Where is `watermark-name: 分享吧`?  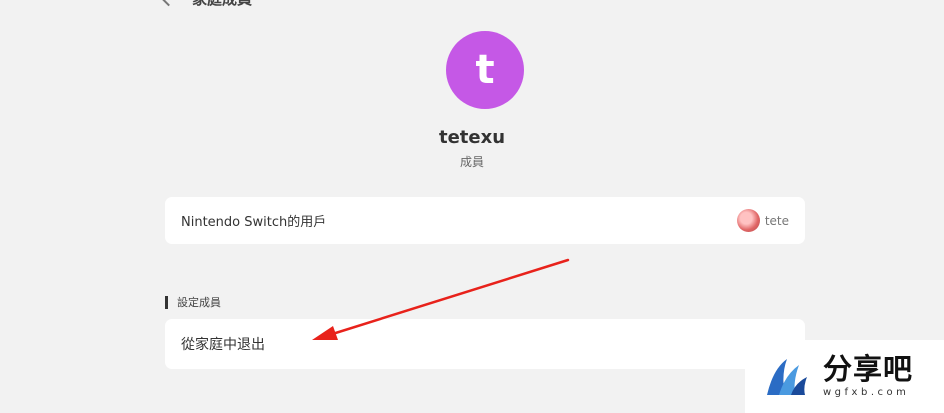
watermark-name: 分享吧 is located at coordinates (868, 369).